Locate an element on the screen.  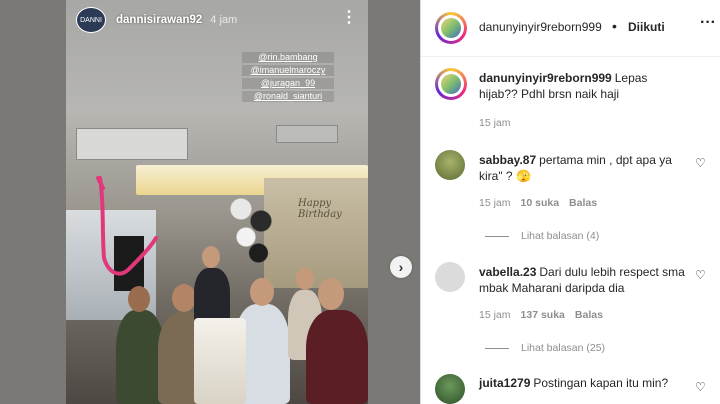
story-avatar: DANNI is located at coordinates (91, 20).